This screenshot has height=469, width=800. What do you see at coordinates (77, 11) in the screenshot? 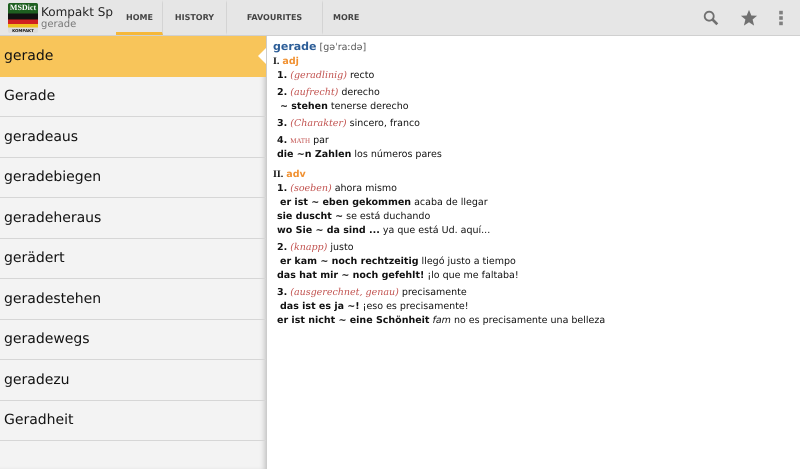
I see `app-title: Kompakt Sp` at bounding box center [77, 11].